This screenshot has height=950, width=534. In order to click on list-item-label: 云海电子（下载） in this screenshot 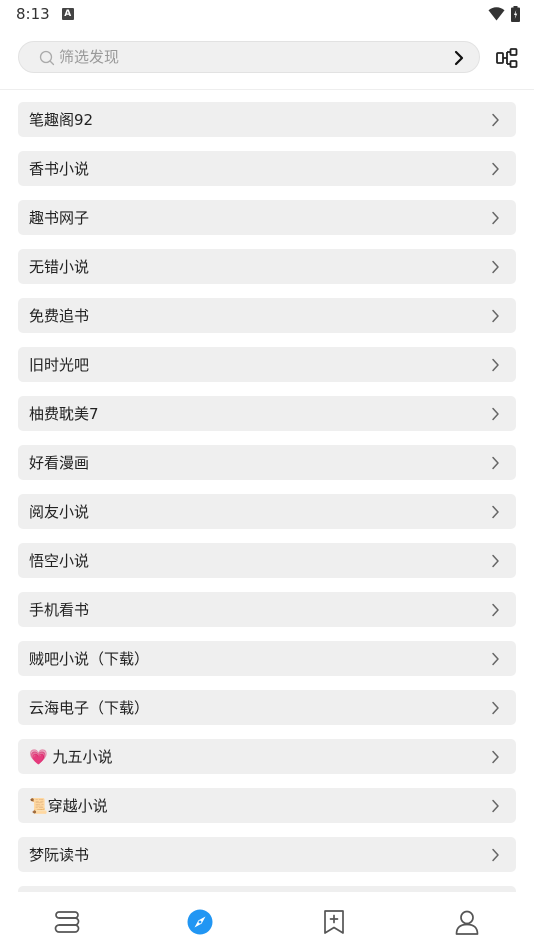, I will do `click(89, 708)`.